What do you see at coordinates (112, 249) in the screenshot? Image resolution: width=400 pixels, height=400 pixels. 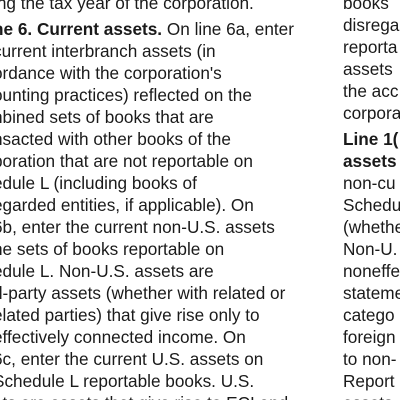 I see `text-line: he sets of books reportable on` at bounding box center [112, 249].